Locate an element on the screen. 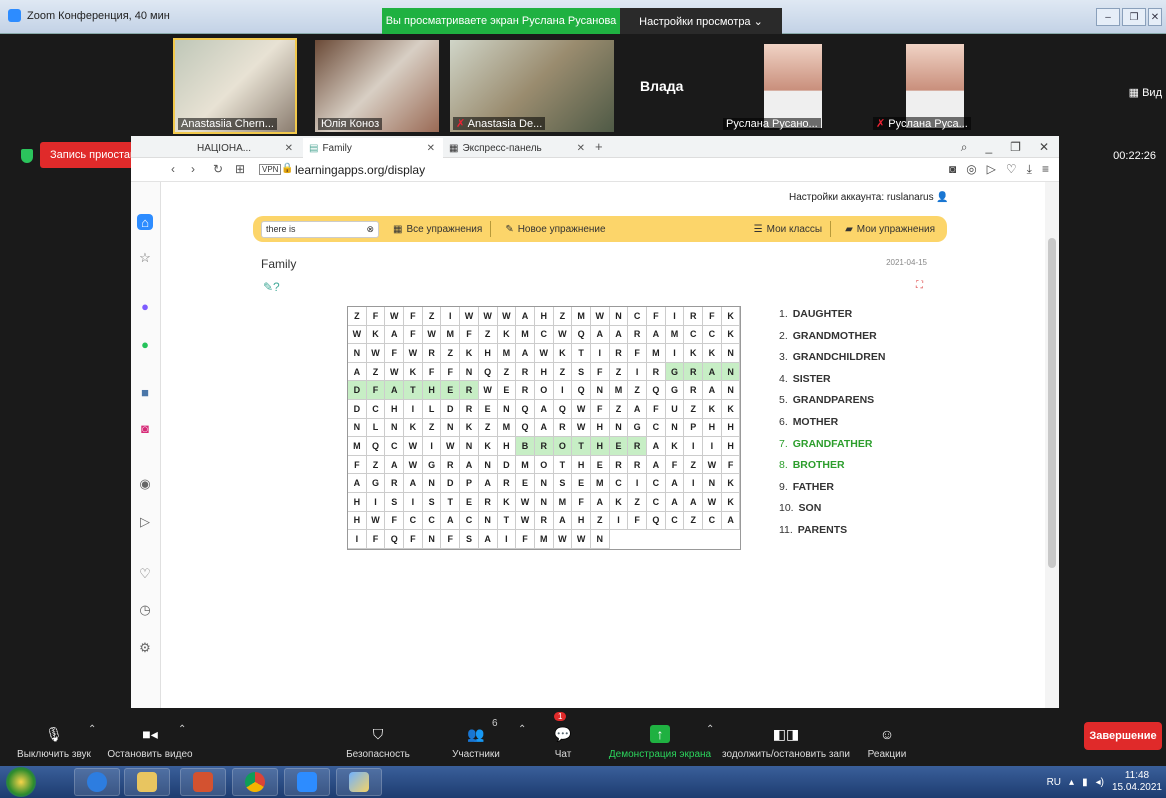 This screenshot has width=1166, height=798. gallery-view-button: ▦ Вид is located at coordinates (1145, 92).